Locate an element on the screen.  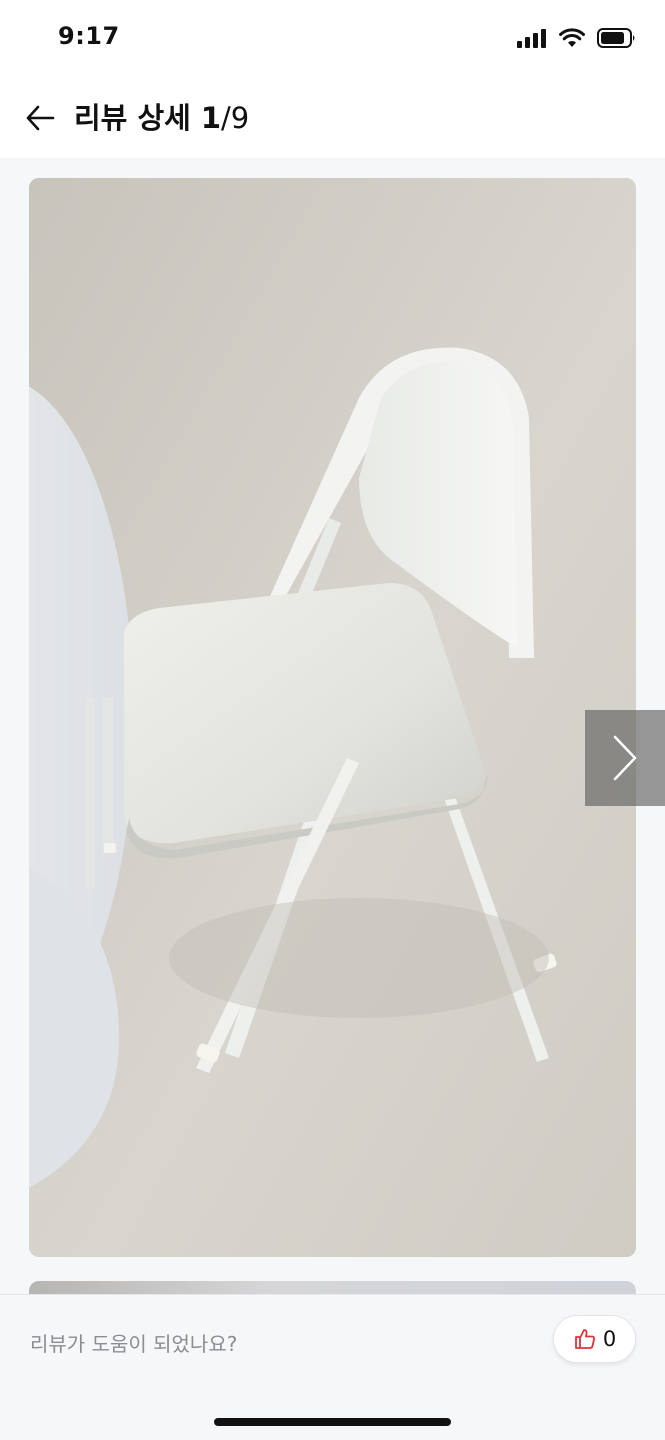
arrow-left-icon is located at coordinates (40, 118).